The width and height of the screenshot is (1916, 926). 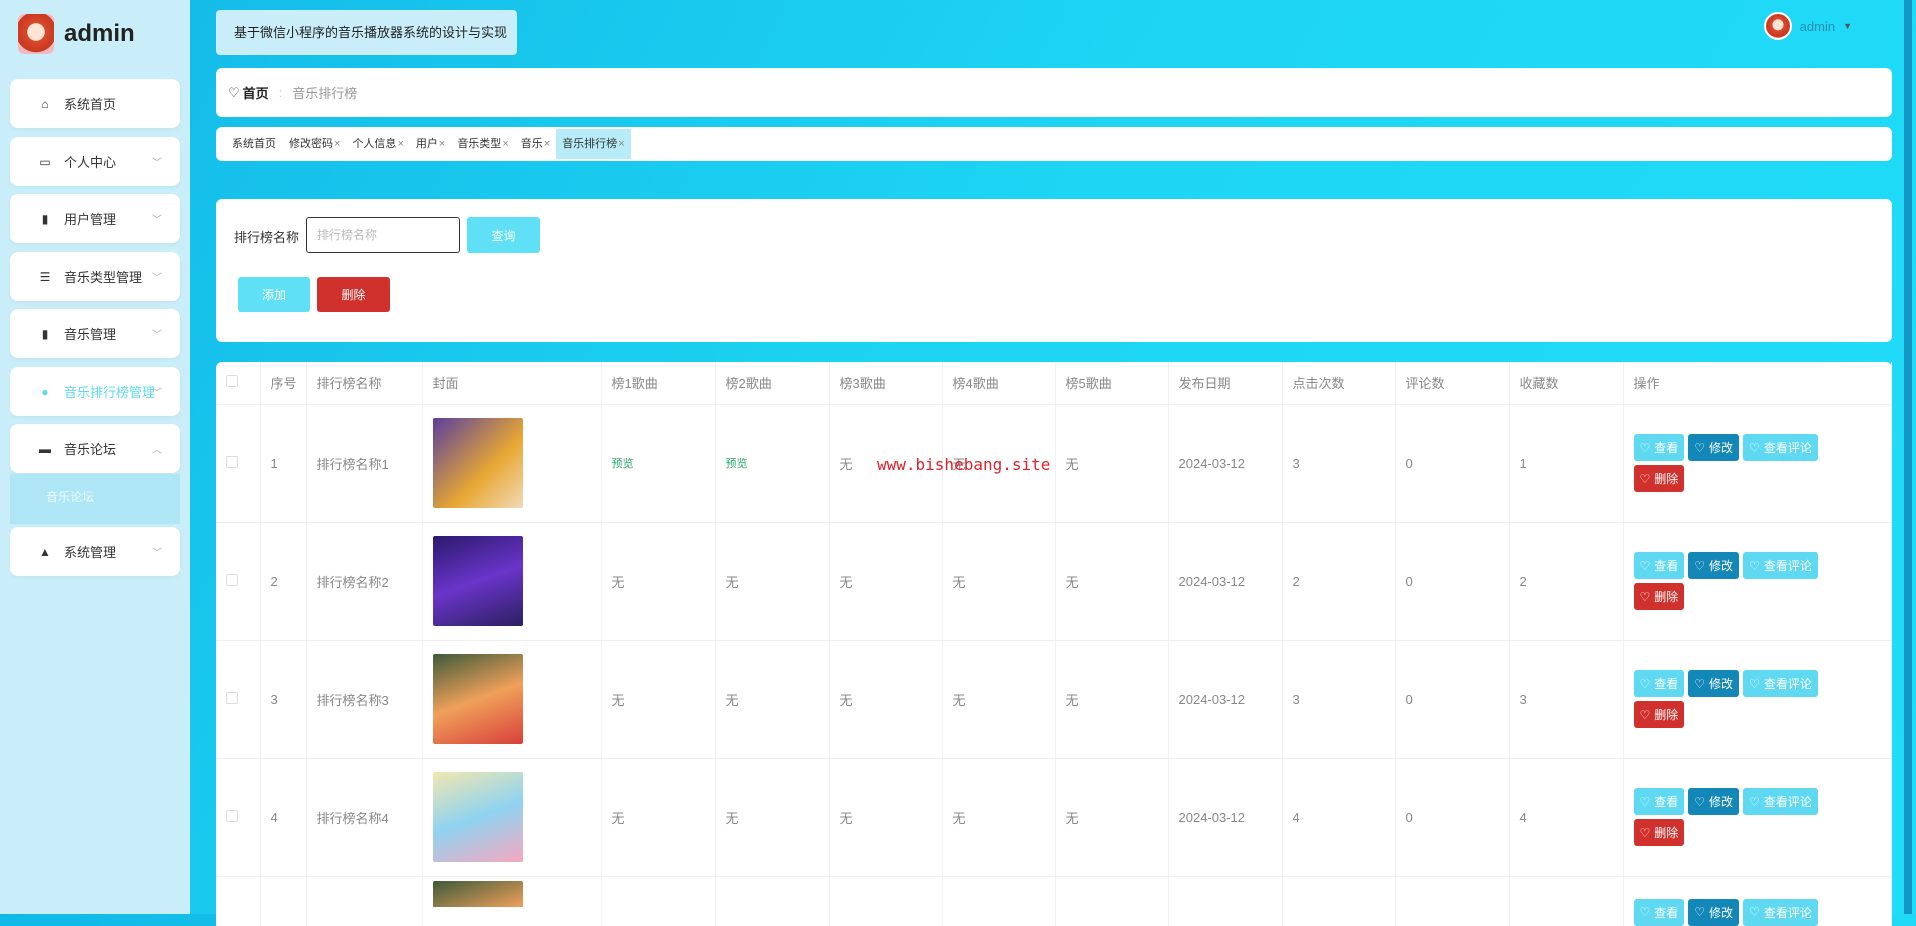 I want to click on submenu-item-music-forum: 音乐论坛, so click(x=95, y=499).